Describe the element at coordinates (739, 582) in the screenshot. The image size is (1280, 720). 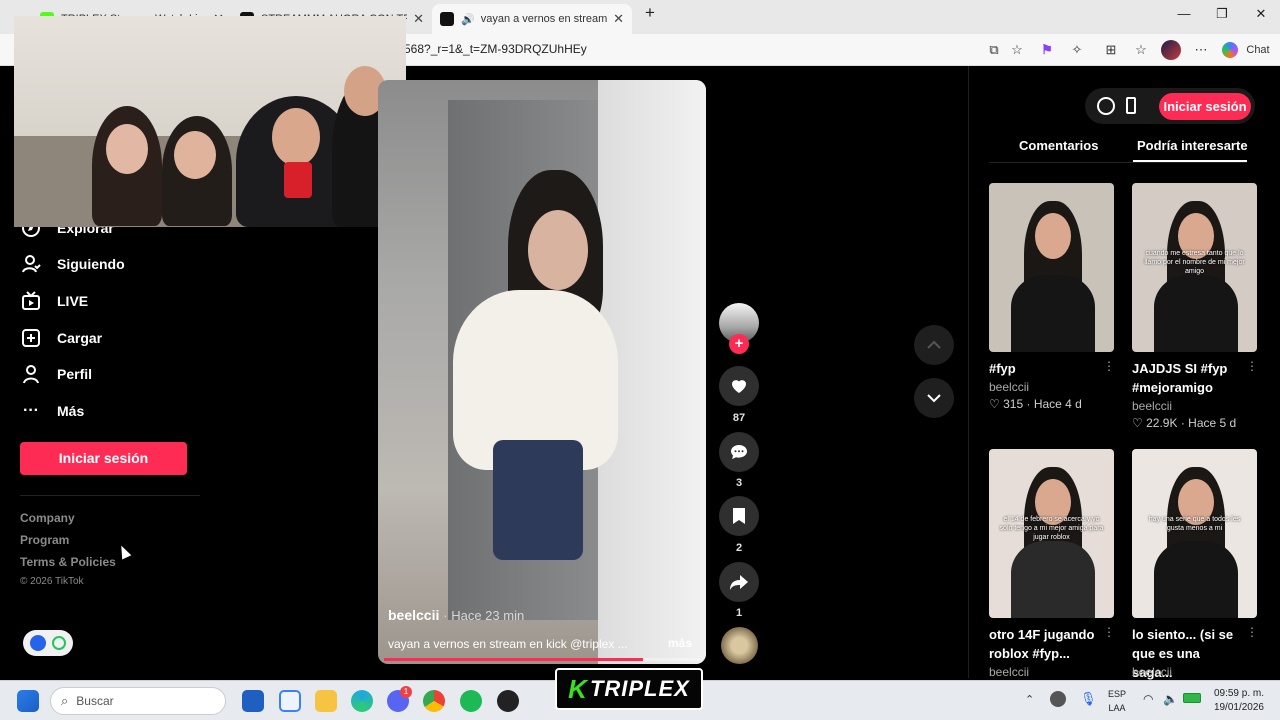
I see `share-button` at that location.